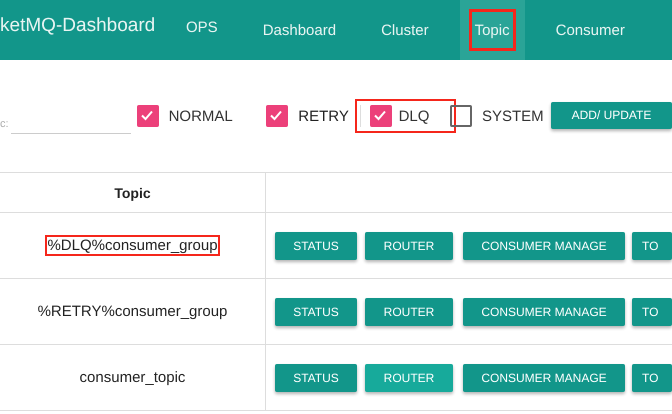 This screenshot has width=672, height=414. What do you see at coordinates (405, 30) in the screenshot?
I see `nav-tab: Cluster` at bounding box center [405, 30].